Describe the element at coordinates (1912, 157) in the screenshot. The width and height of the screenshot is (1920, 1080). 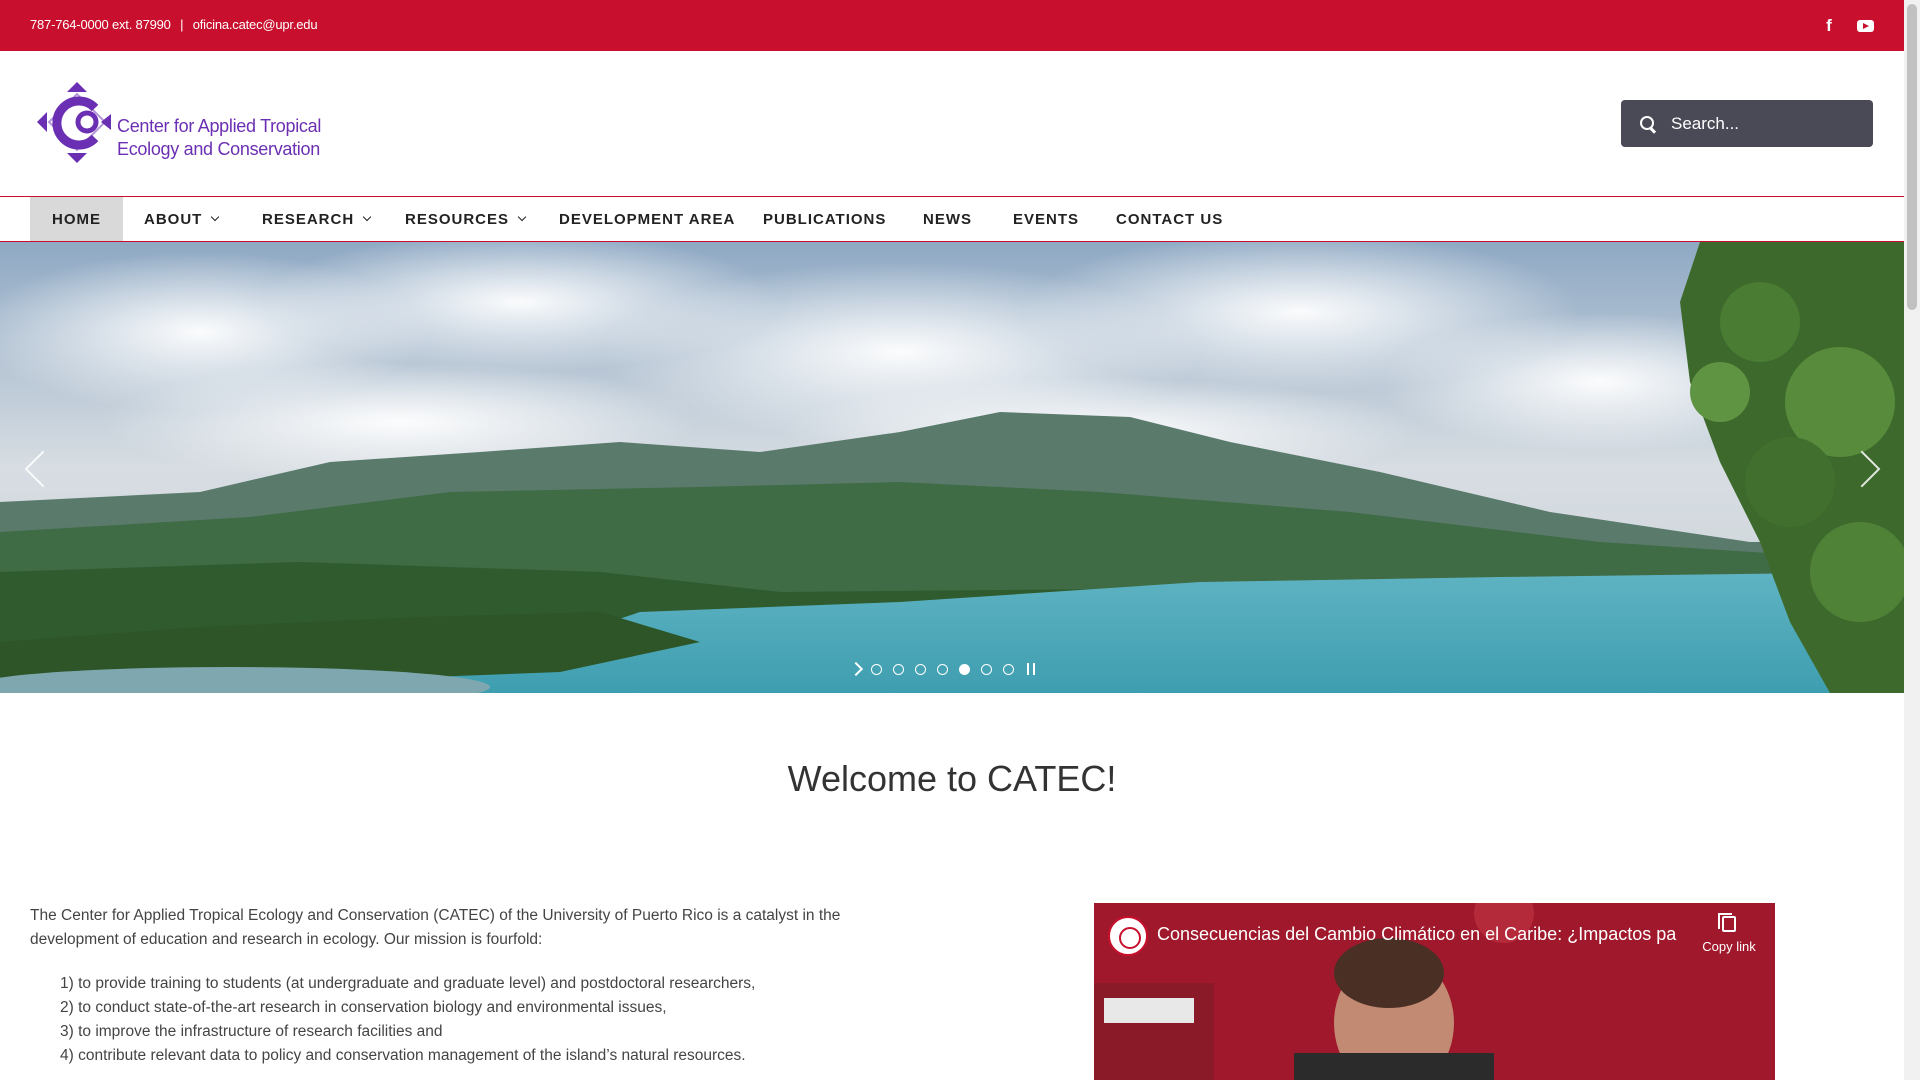
I see `scrollbar-thumb` at that location.